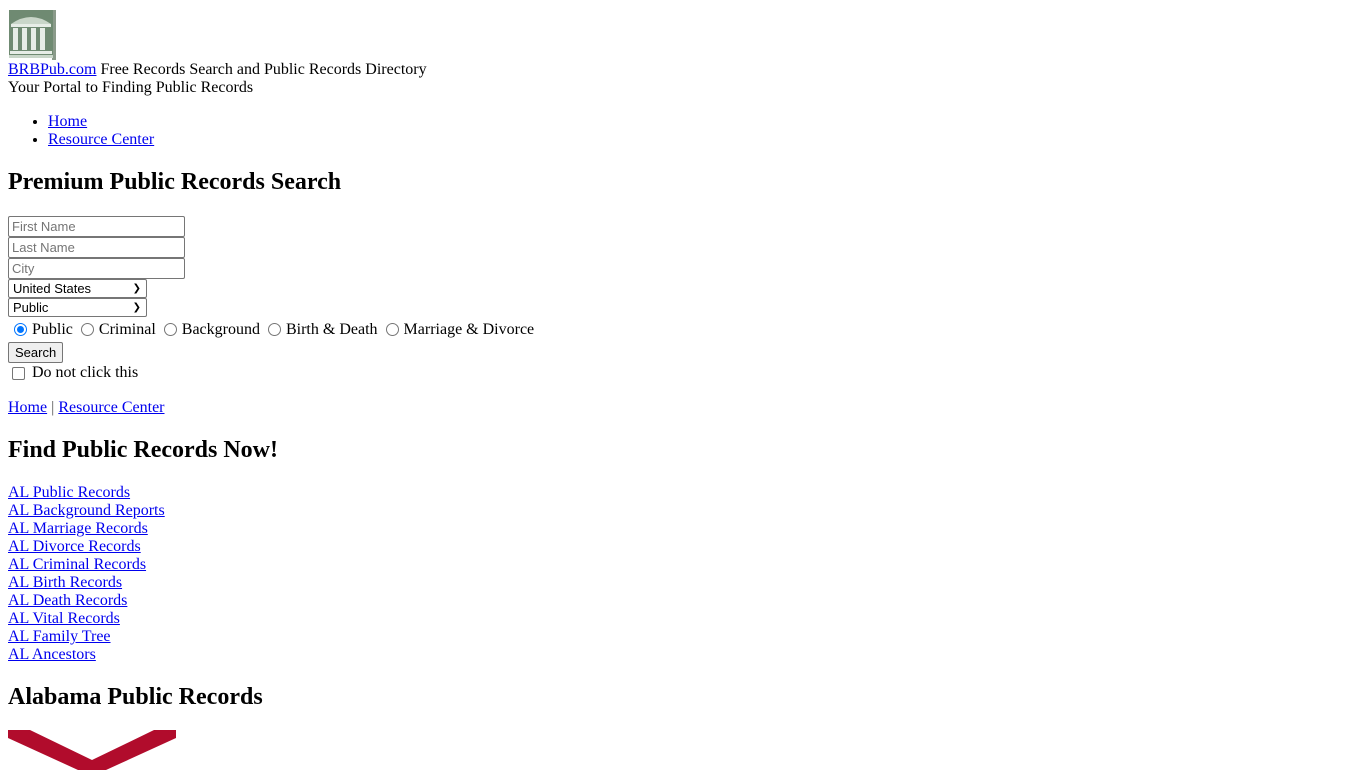 The image size is (1366, 770). What do you see at coordinates (683, 637) in the screenshot?
I see `link-al-family-tree: AL Family Tree` at bounding box center [683, 637].